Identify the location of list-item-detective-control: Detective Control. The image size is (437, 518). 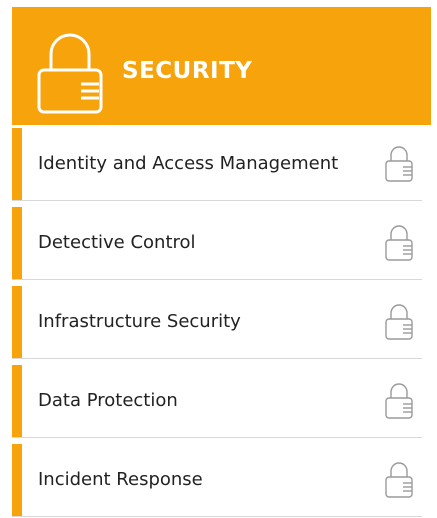
(217, 243).